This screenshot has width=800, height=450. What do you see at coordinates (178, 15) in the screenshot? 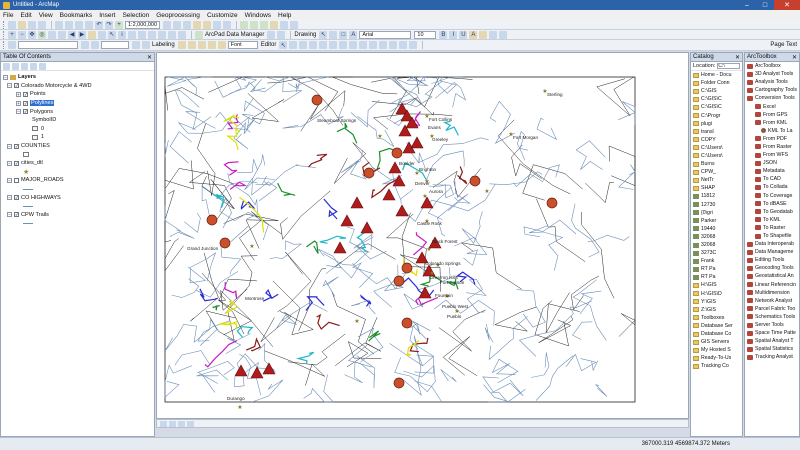
I see `menu-geoprocessing: Geoprocessing` at bounding box center [178, 15].